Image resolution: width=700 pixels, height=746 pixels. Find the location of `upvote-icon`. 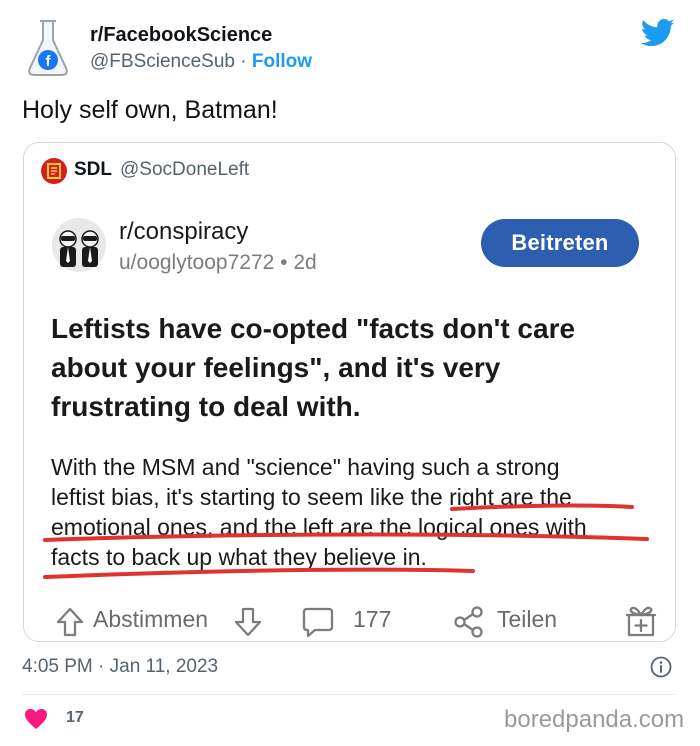

upvote-icon is located at coordinates (70, 622).